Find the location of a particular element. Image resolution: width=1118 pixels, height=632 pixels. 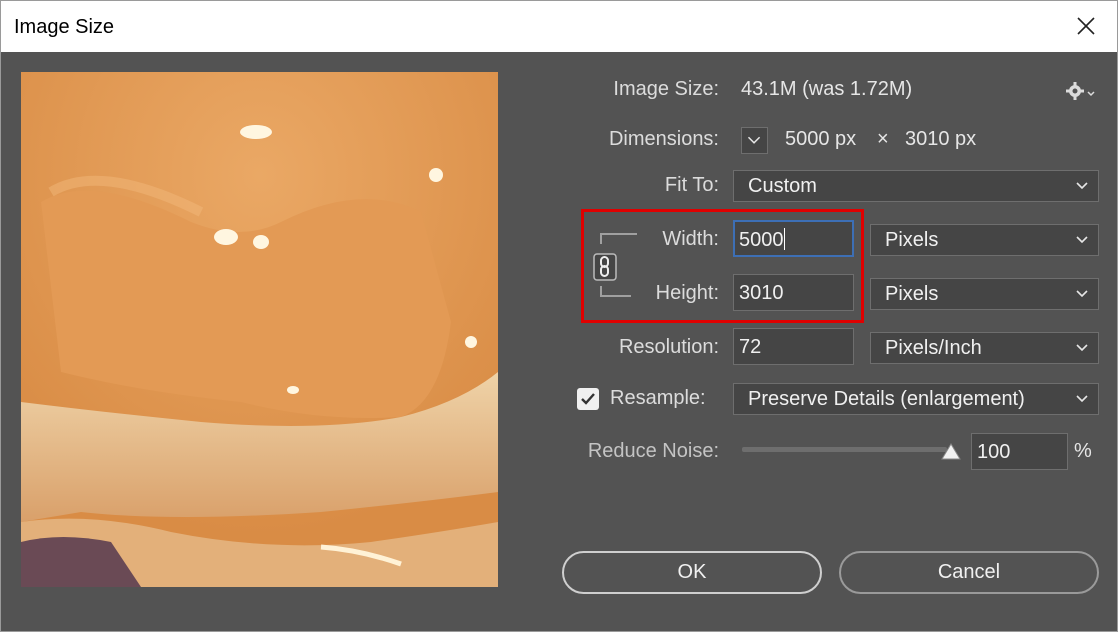

height-unit-value: Pixels is located at coordinates (912, 294).